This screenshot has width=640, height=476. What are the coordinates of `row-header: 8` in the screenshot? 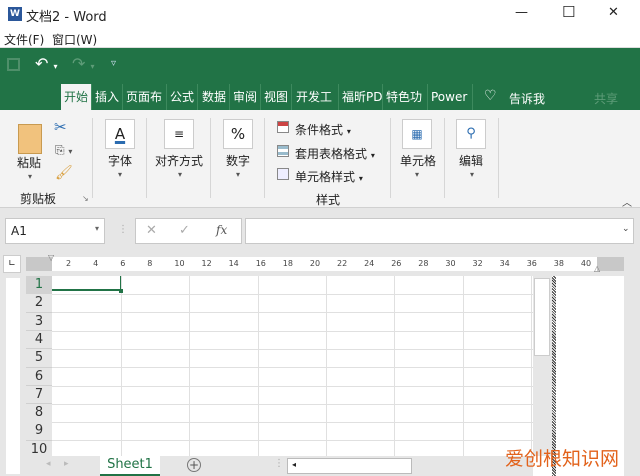 It's located at (39, 413).